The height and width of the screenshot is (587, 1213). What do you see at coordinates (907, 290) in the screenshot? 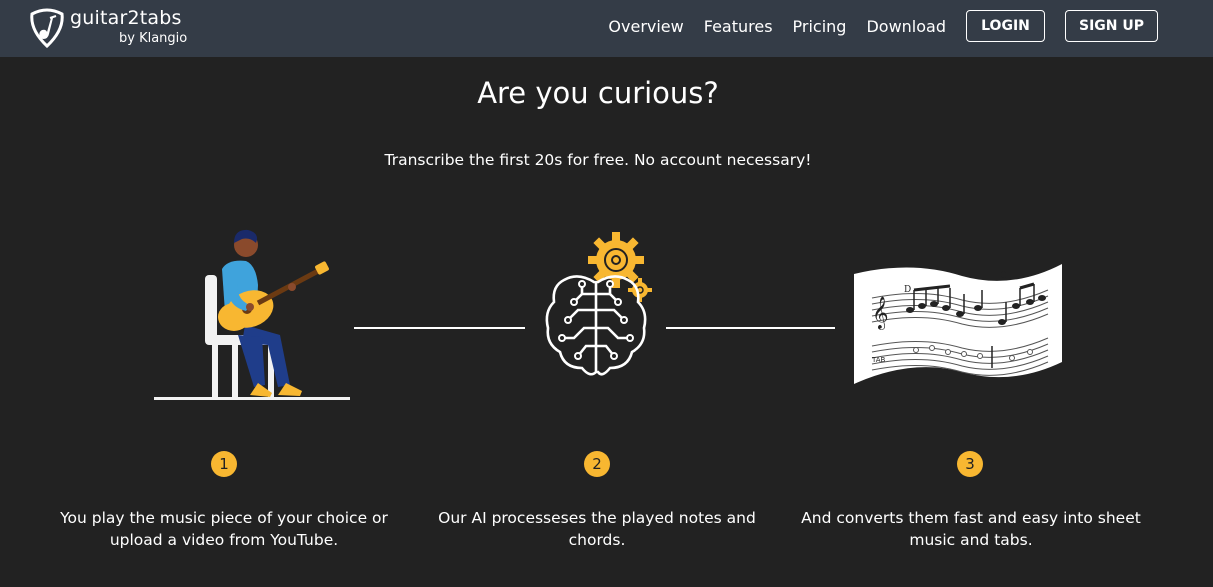
I see `chord-label: D` at bounding box center [907, 290].